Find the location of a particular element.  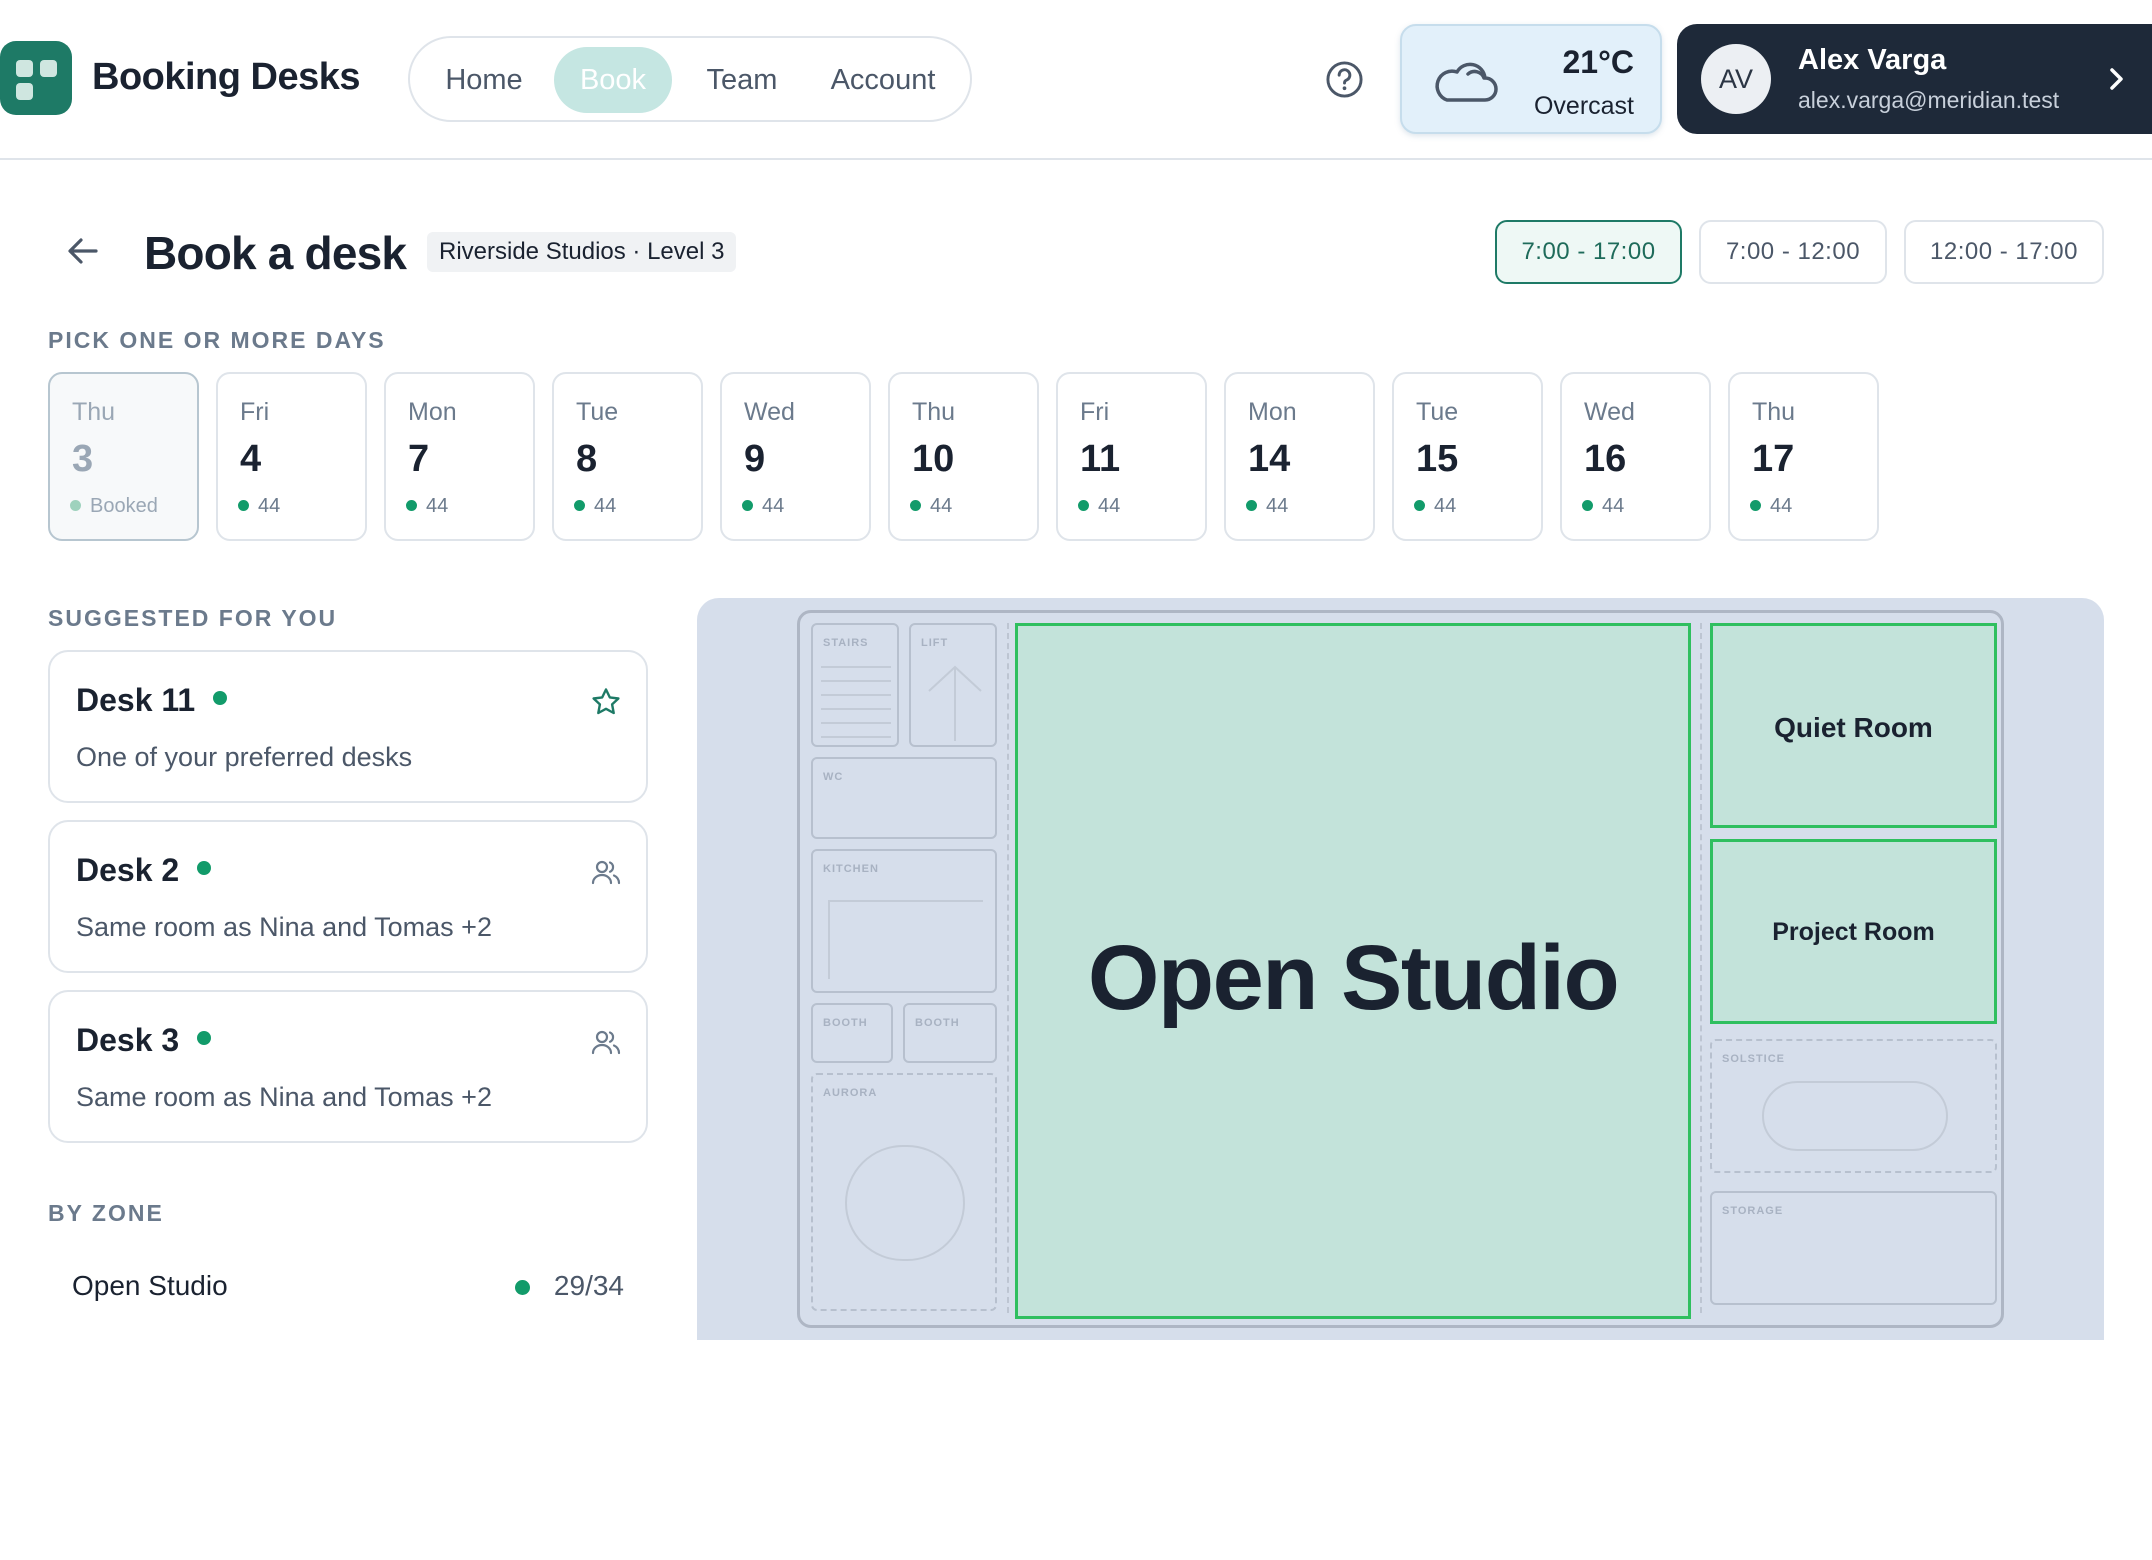

room-aurora: AURORA is located at coordinates (904, 1192).